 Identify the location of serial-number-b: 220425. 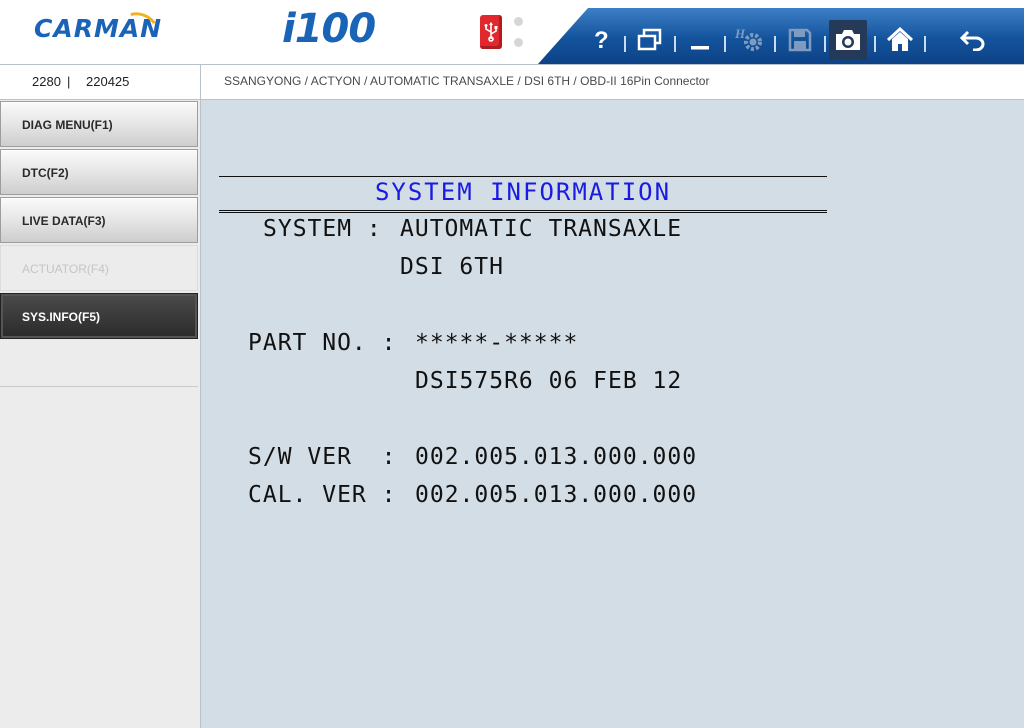
(108, 81).